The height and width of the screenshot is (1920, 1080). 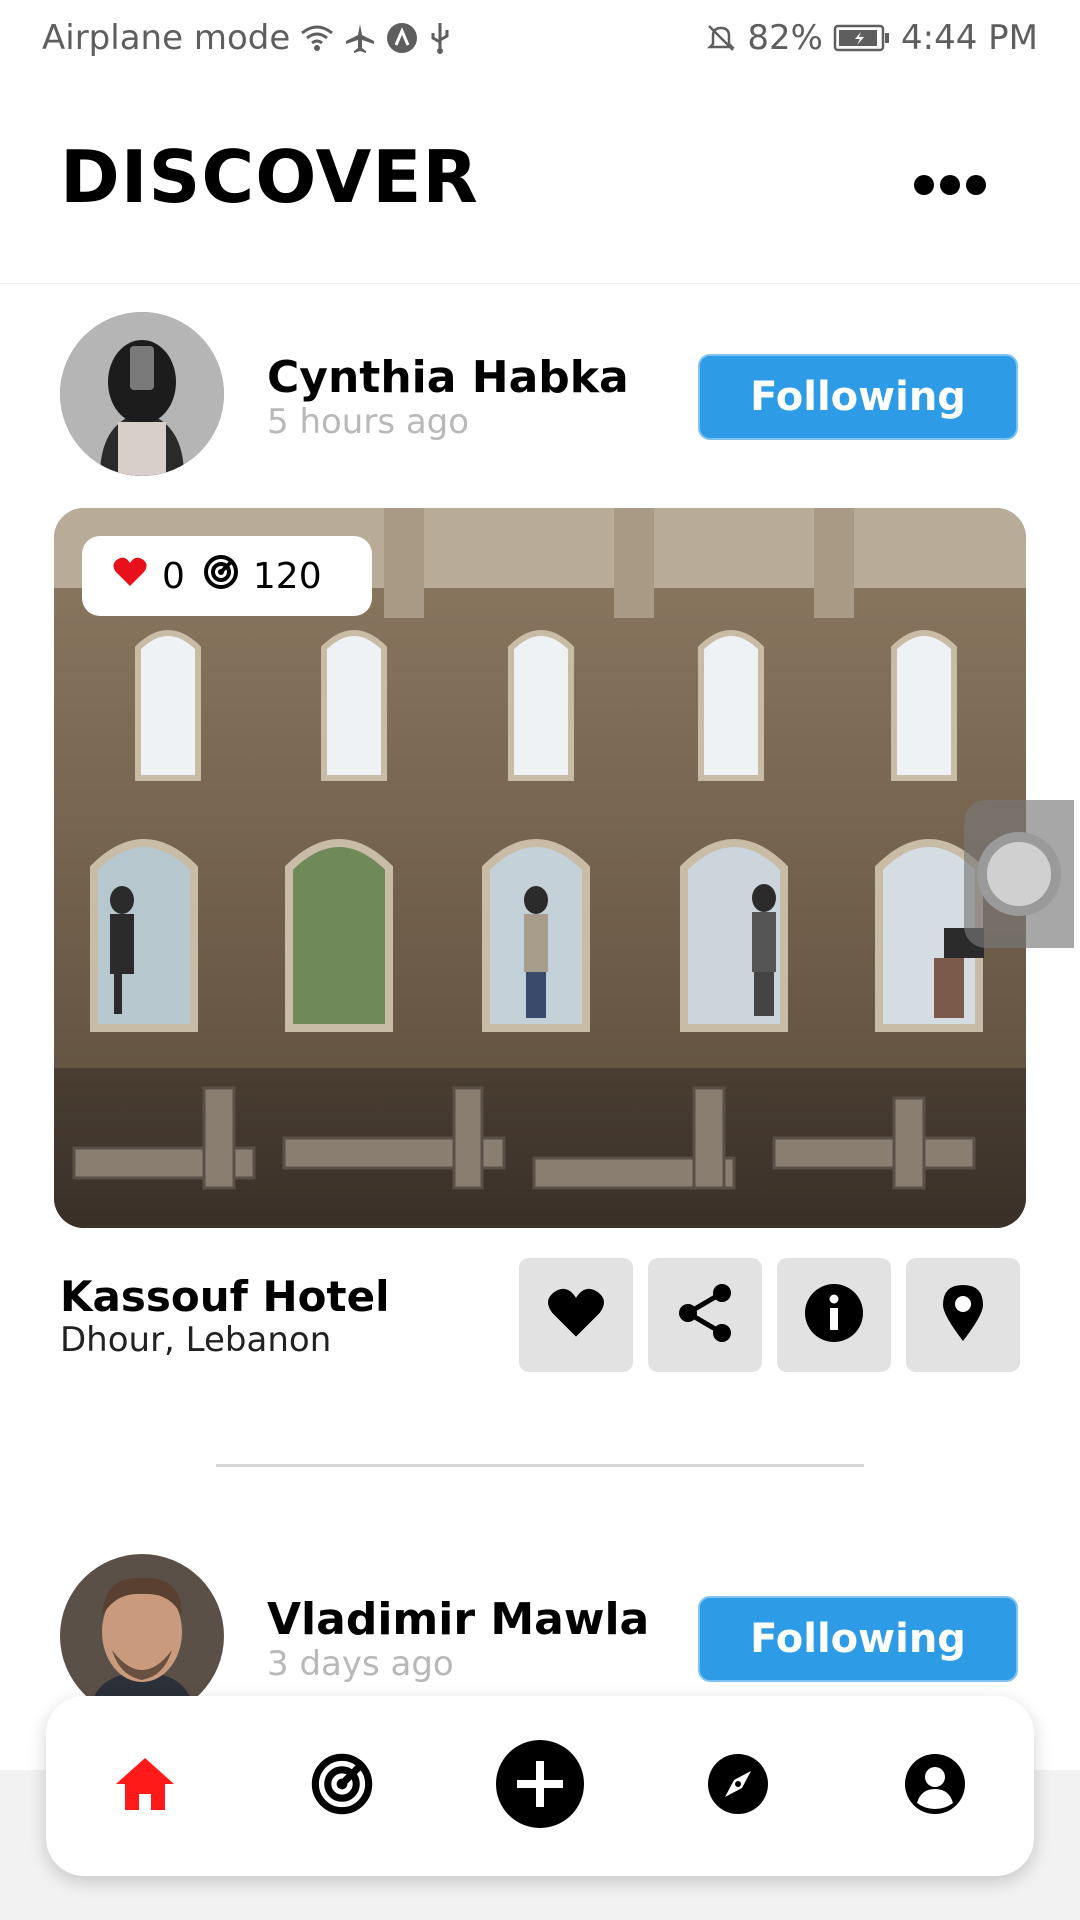 I want to click on info-button, so click(x=834, y=1315).